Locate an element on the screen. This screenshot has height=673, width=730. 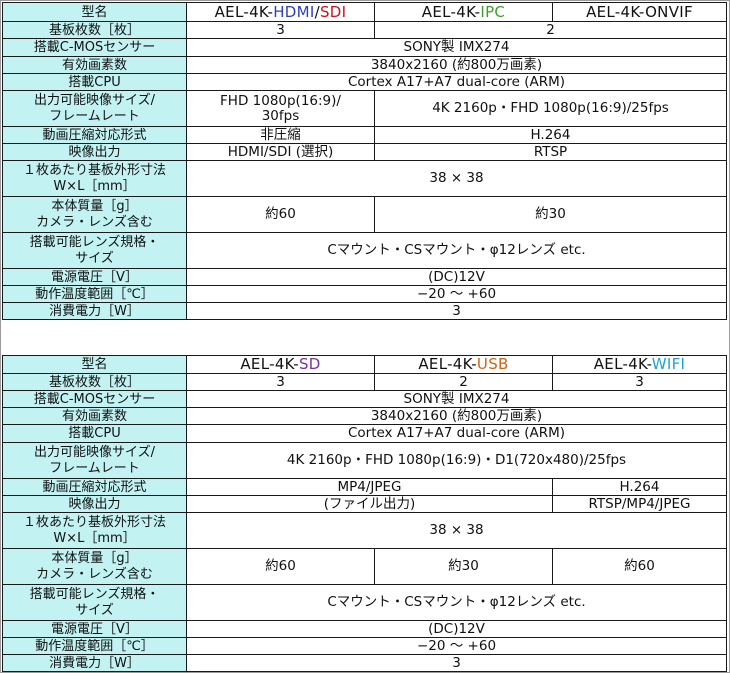
value-output-size-ipc-onvif: 4K 2160p・FHD 1080p(16:9)/25fps is located at coordinates (550, 108).